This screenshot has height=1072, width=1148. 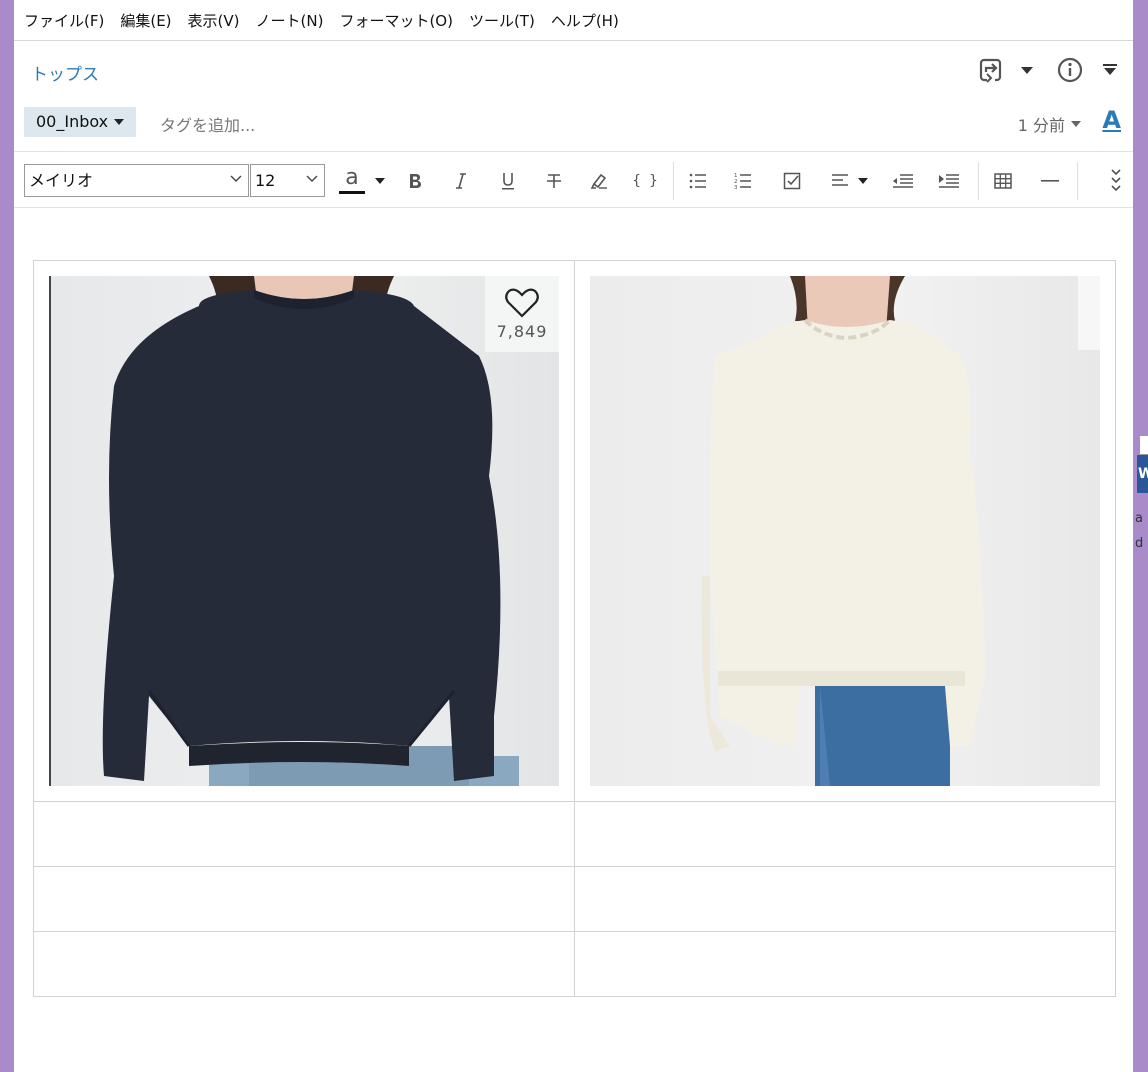 I want to click on menu-help: ヘルプ(H), so click(x=585, y=20).